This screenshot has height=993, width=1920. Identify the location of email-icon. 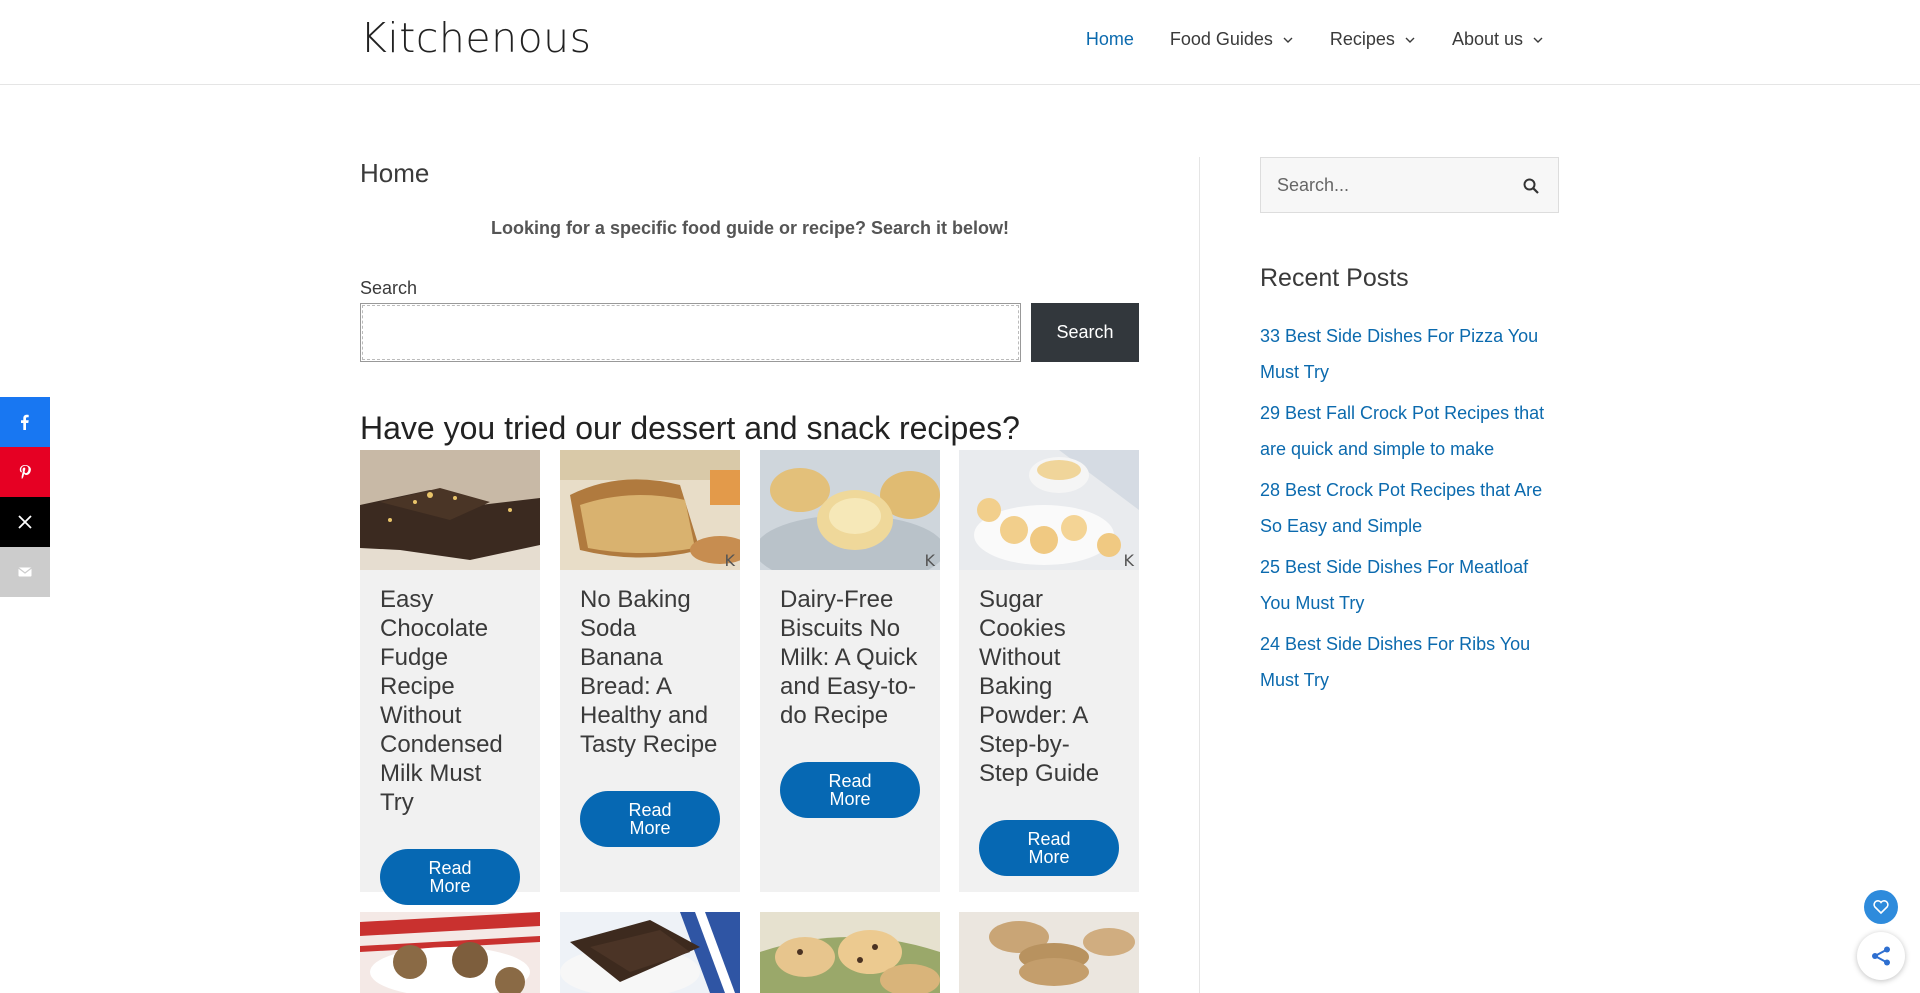
(25, 572).